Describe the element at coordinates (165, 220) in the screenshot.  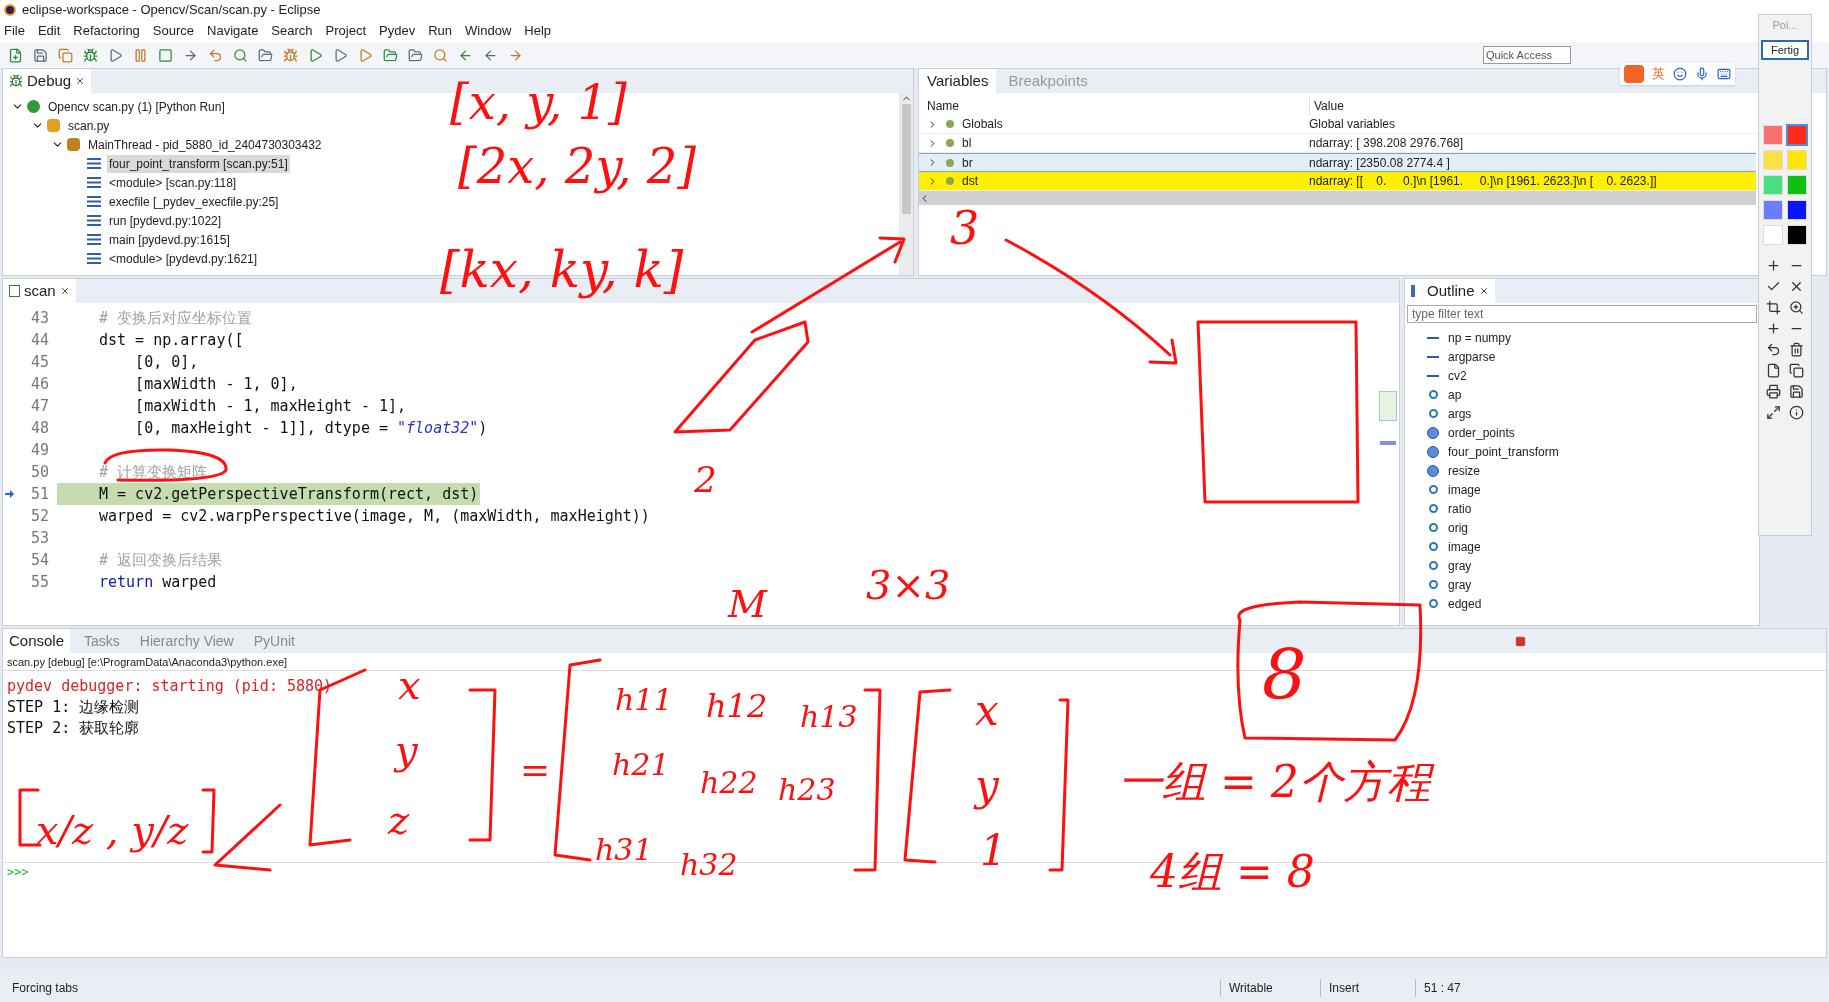
I see `debug-tree-item: run [pydevd.py:1022]` at that location.